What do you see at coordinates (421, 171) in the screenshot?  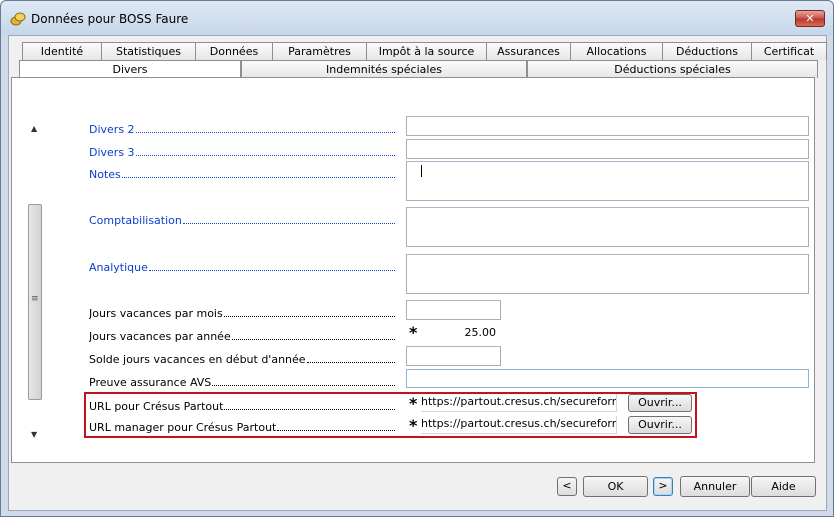 I see `text-cursor` at bounding box center [421, 171].